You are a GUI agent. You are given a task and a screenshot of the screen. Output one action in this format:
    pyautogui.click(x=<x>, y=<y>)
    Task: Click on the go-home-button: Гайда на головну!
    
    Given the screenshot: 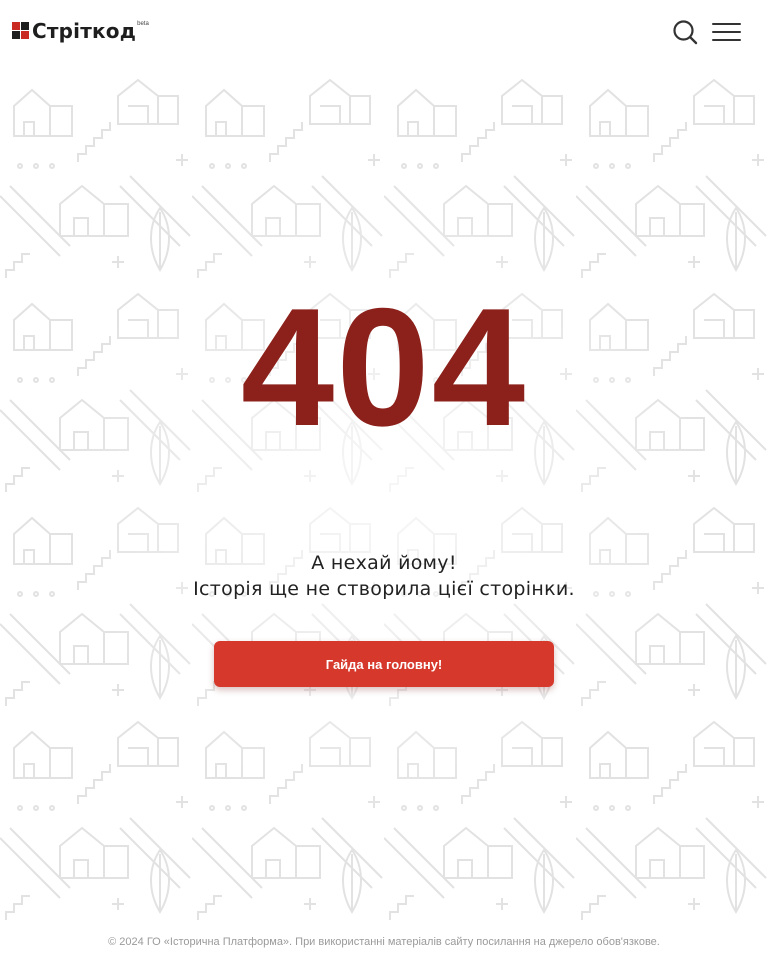 What is the action you would take?
    pyautogui.click(x=384, y=664)
    